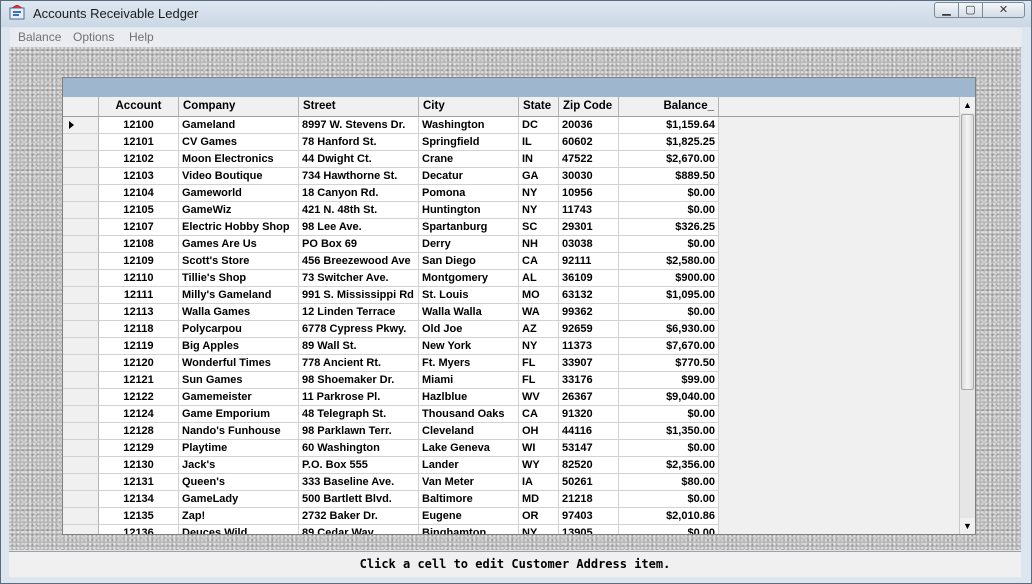 This screenshot has width=1032, height=584. What do you see at coordinates (39, 37) in the screenshot?
I see `menu-balance: Balance` at bounding box center [39, 37].